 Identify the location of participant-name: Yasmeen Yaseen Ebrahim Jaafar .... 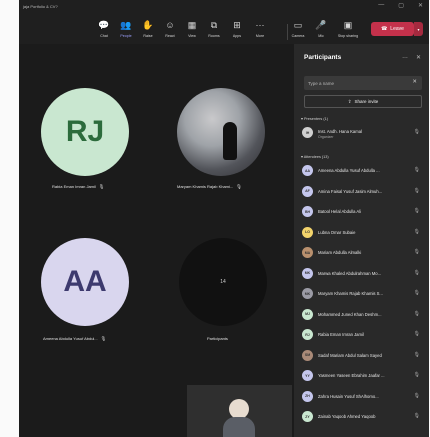
(351, 375).